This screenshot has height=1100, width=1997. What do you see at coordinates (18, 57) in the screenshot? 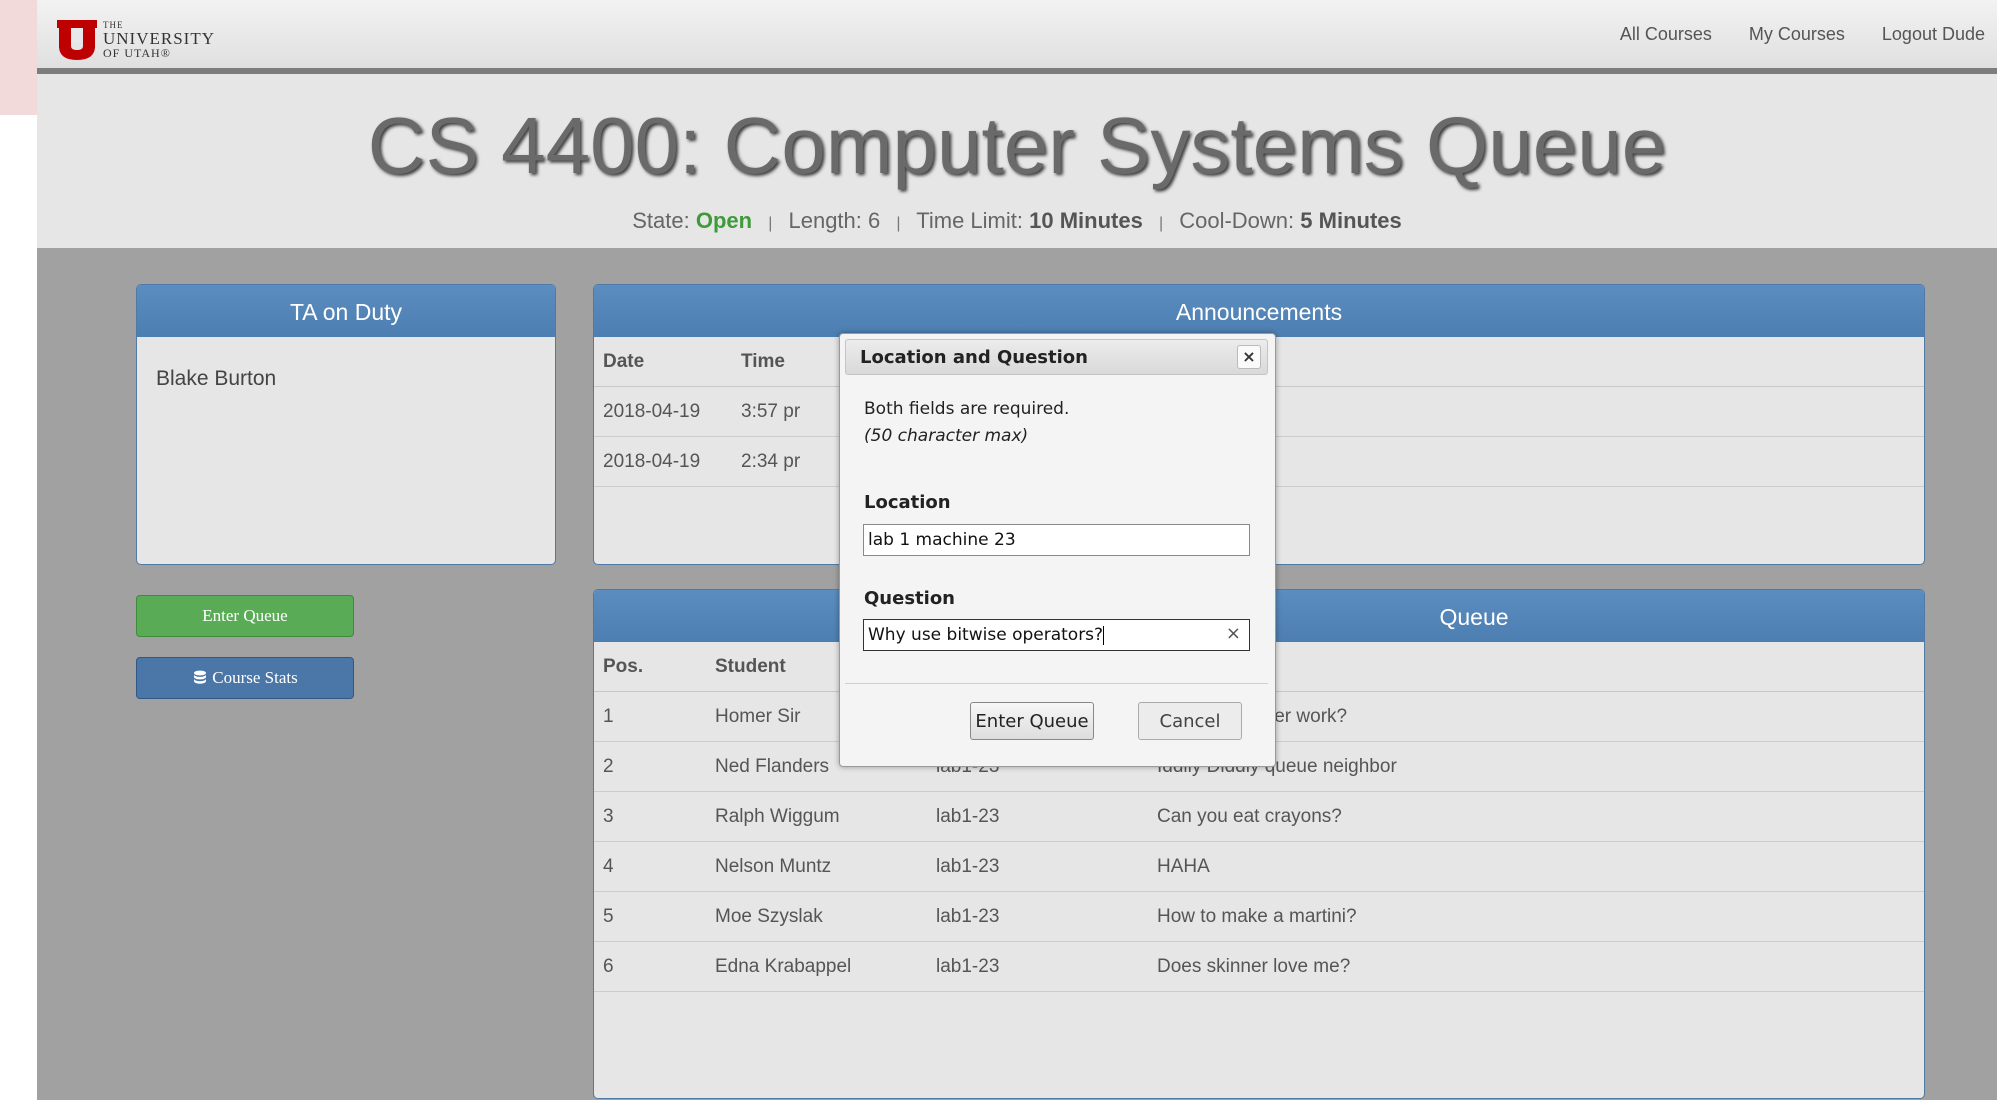
I see `background-accent` at bounding box center [18, 57].